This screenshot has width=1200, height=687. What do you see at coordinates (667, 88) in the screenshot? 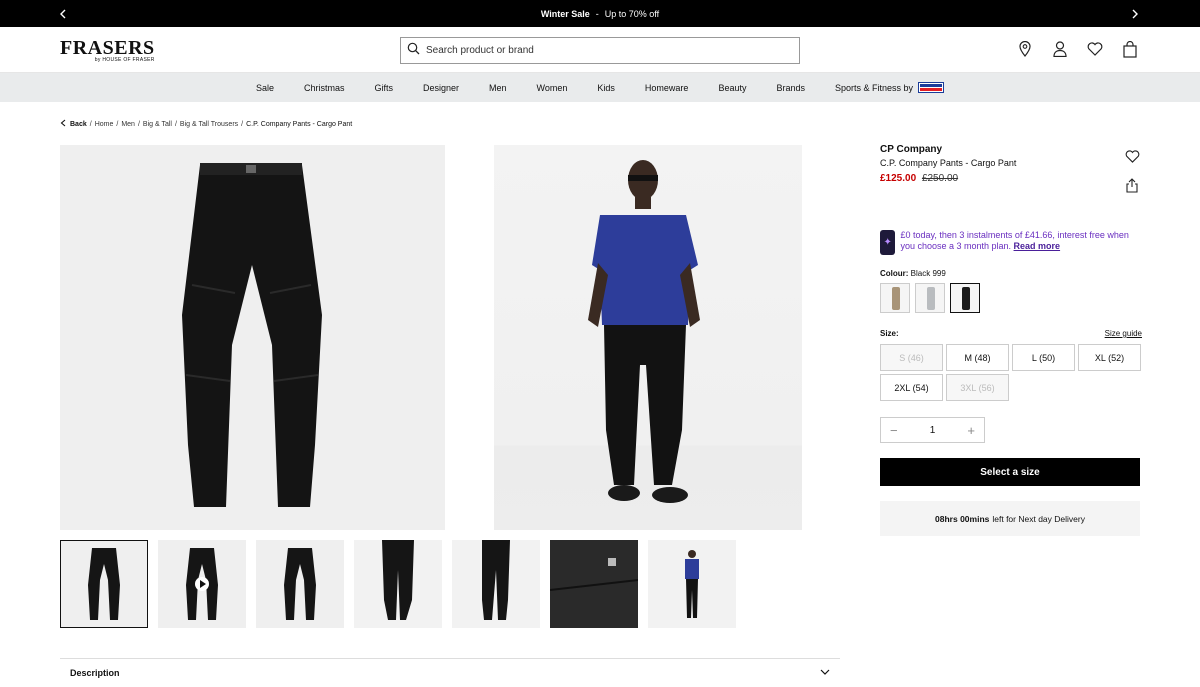
I see `nav-item-homeware: Homeware` at bounding box center [667, 88].